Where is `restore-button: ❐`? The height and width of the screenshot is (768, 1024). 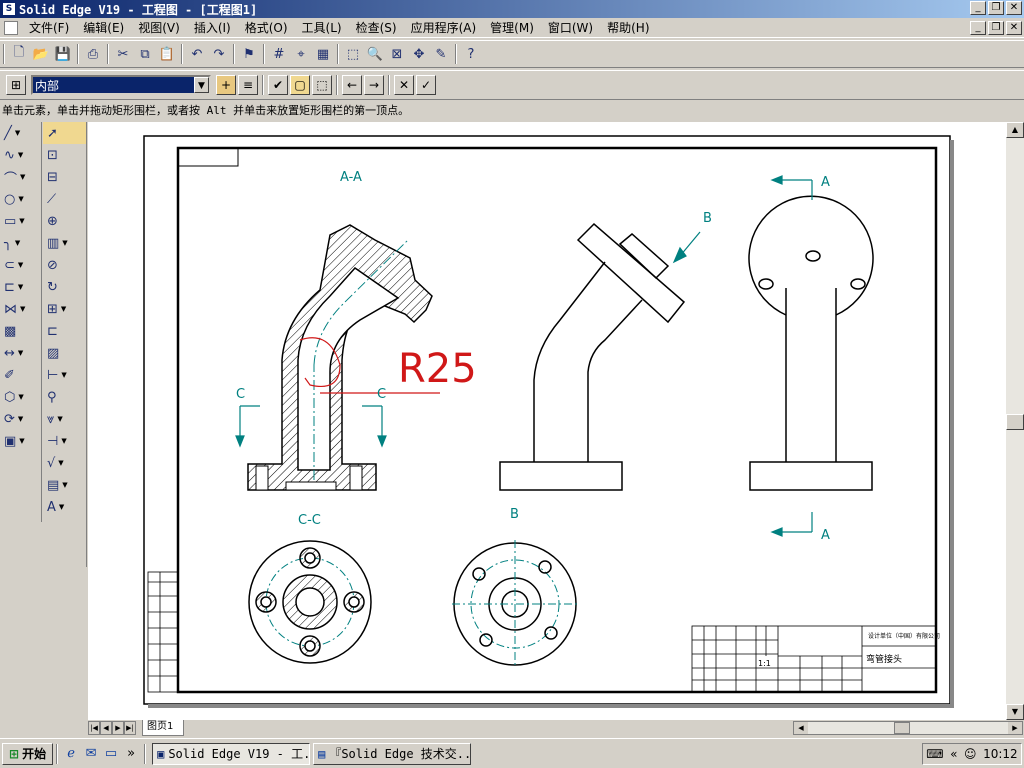
restore-button: ❐ is located at coordinates (996, 8).